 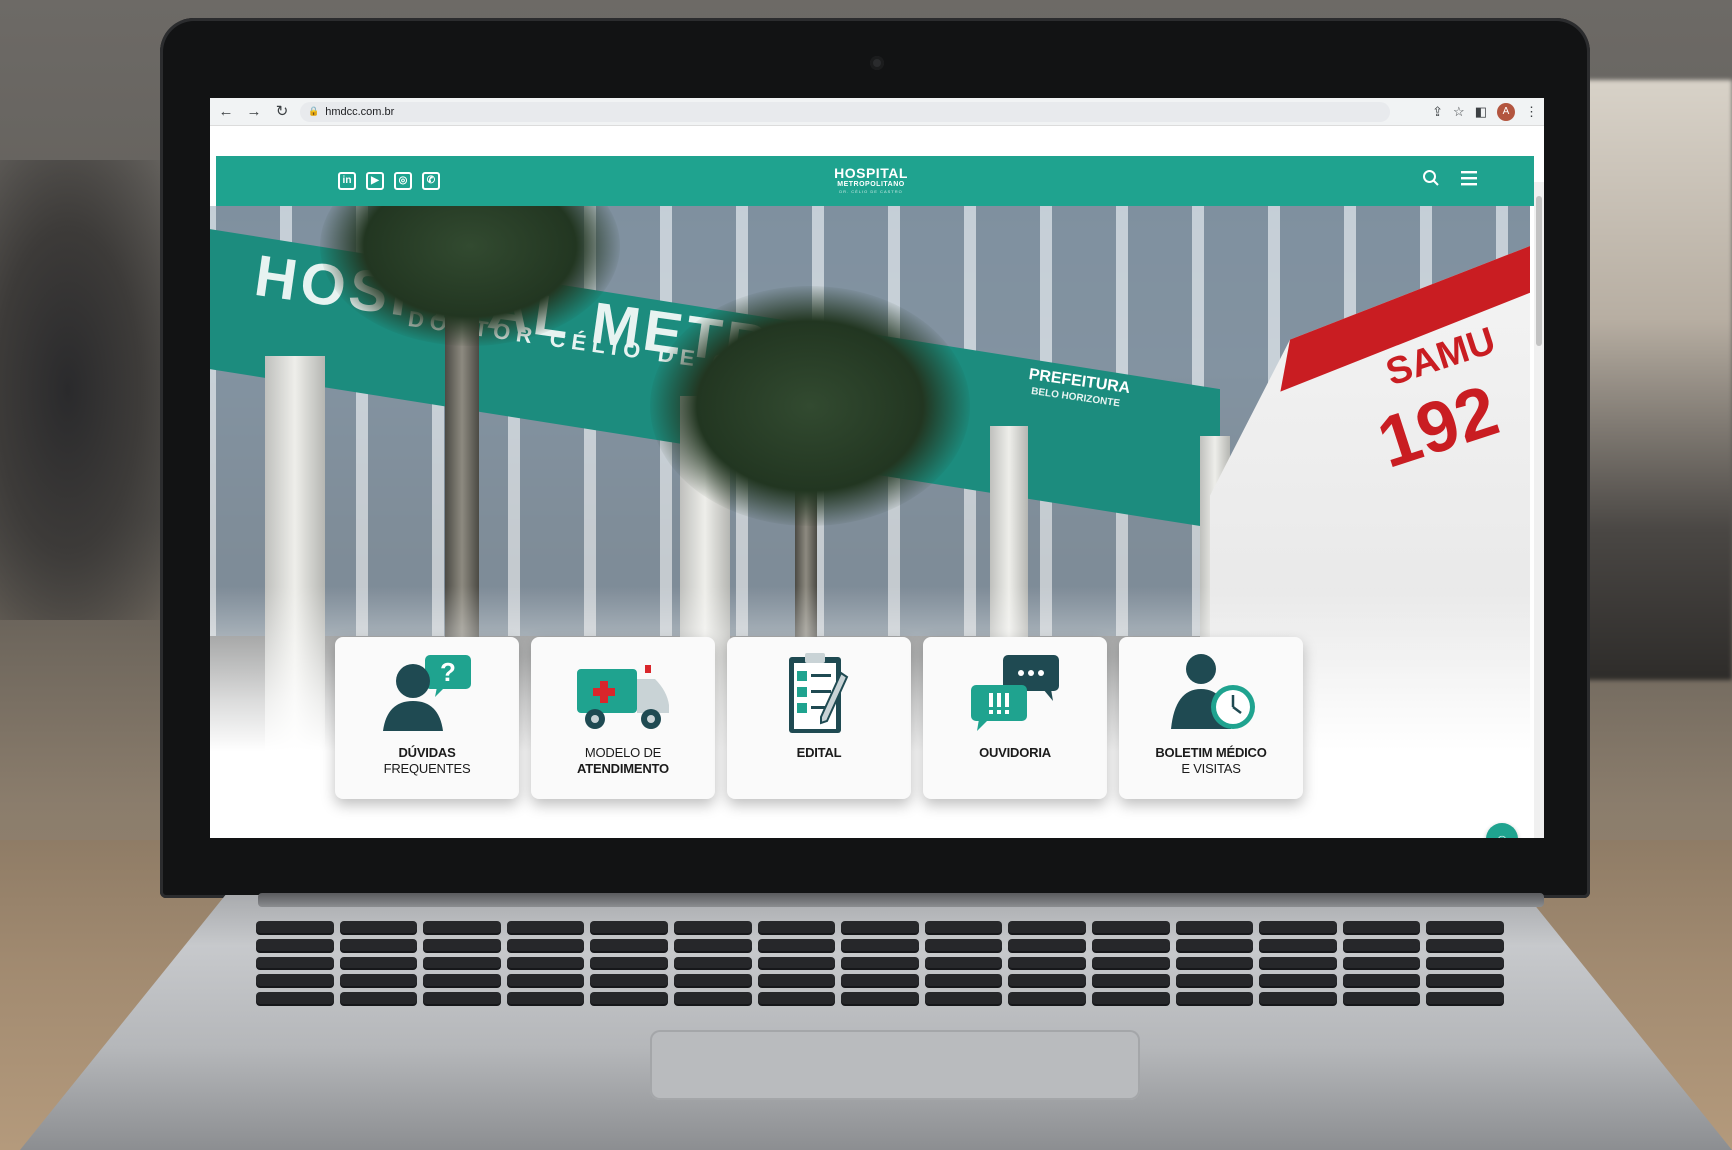 What do you see at coordinates (623, 697) in the screenshot?
I see `ambulance-icon` at bounding box center [623, 697].